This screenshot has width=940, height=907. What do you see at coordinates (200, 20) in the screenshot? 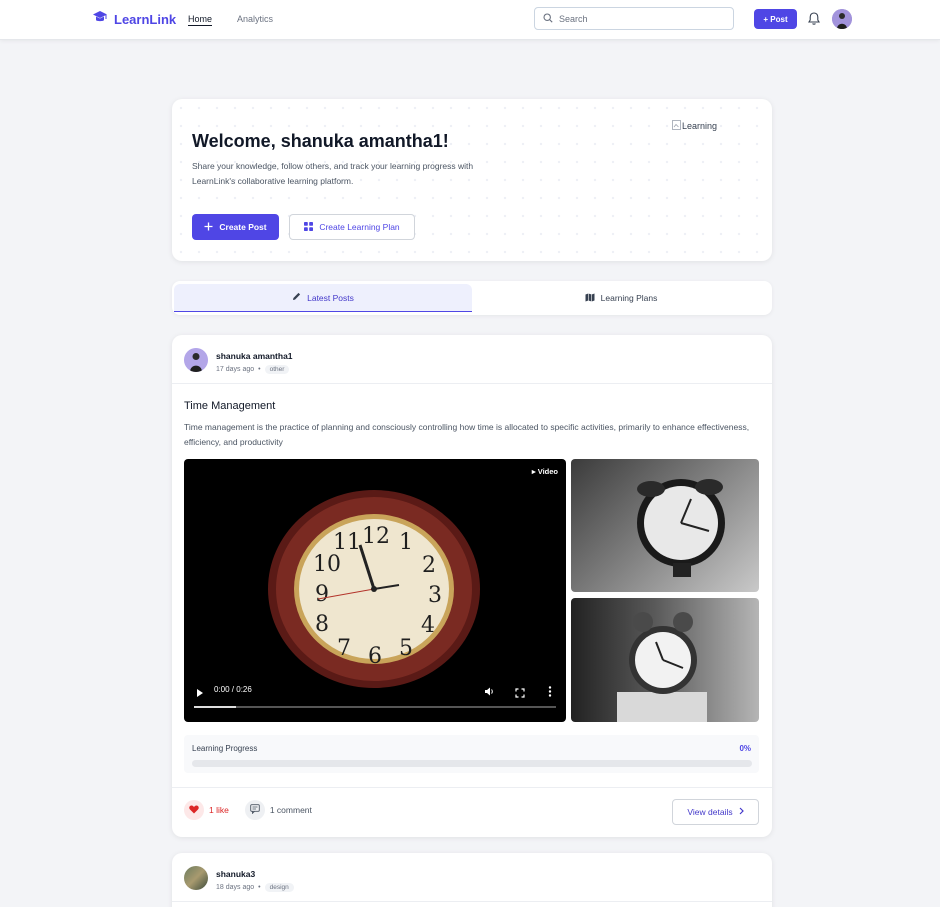
I see `nav-home-link: Home` at bounding box center [200, 20].